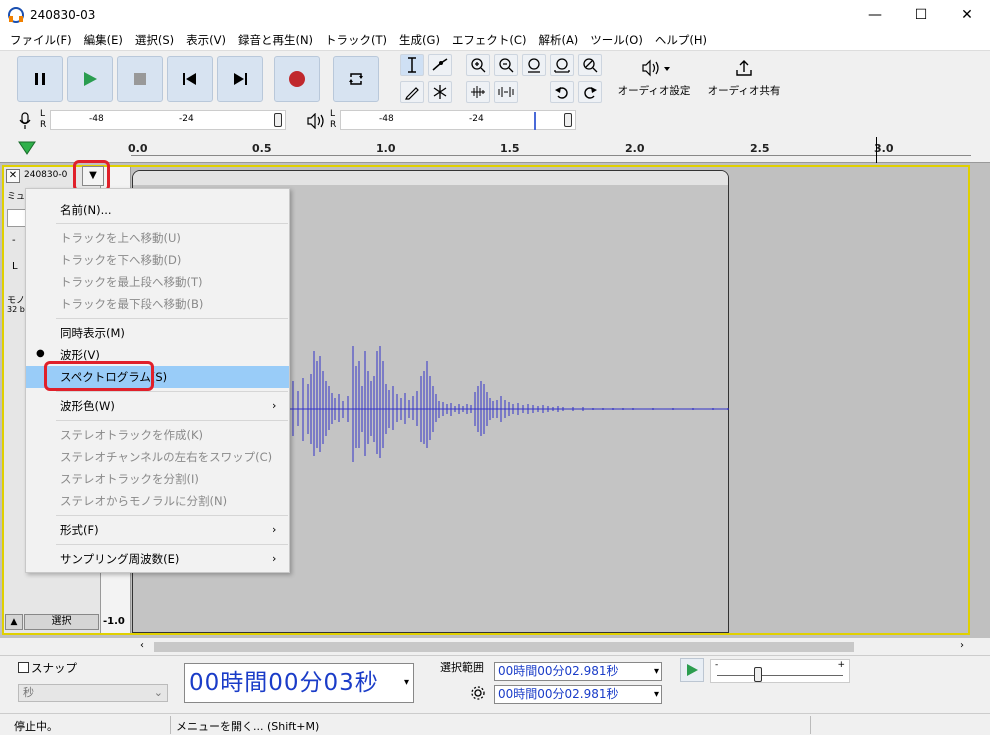 This screenshot has width=990, height=735. I want to click on draw-tool-button, so click(412, 92).